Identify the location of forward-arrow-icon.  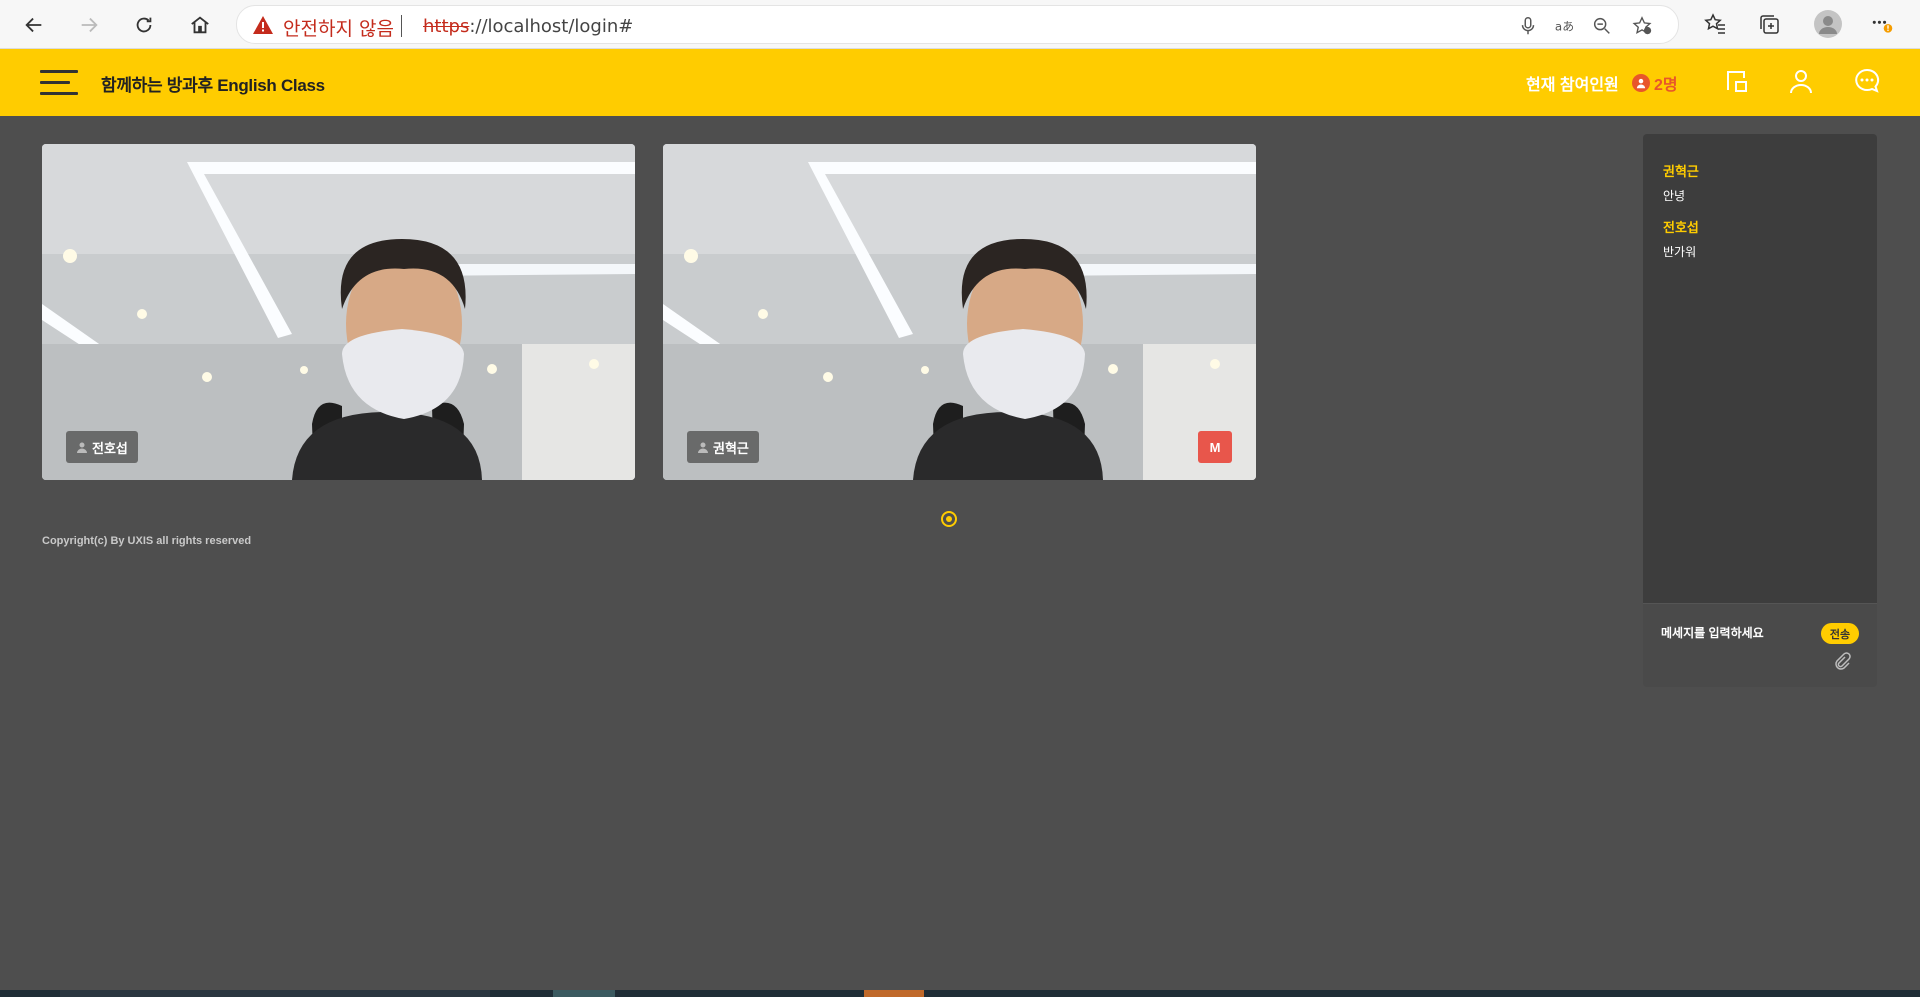
(89, 25).